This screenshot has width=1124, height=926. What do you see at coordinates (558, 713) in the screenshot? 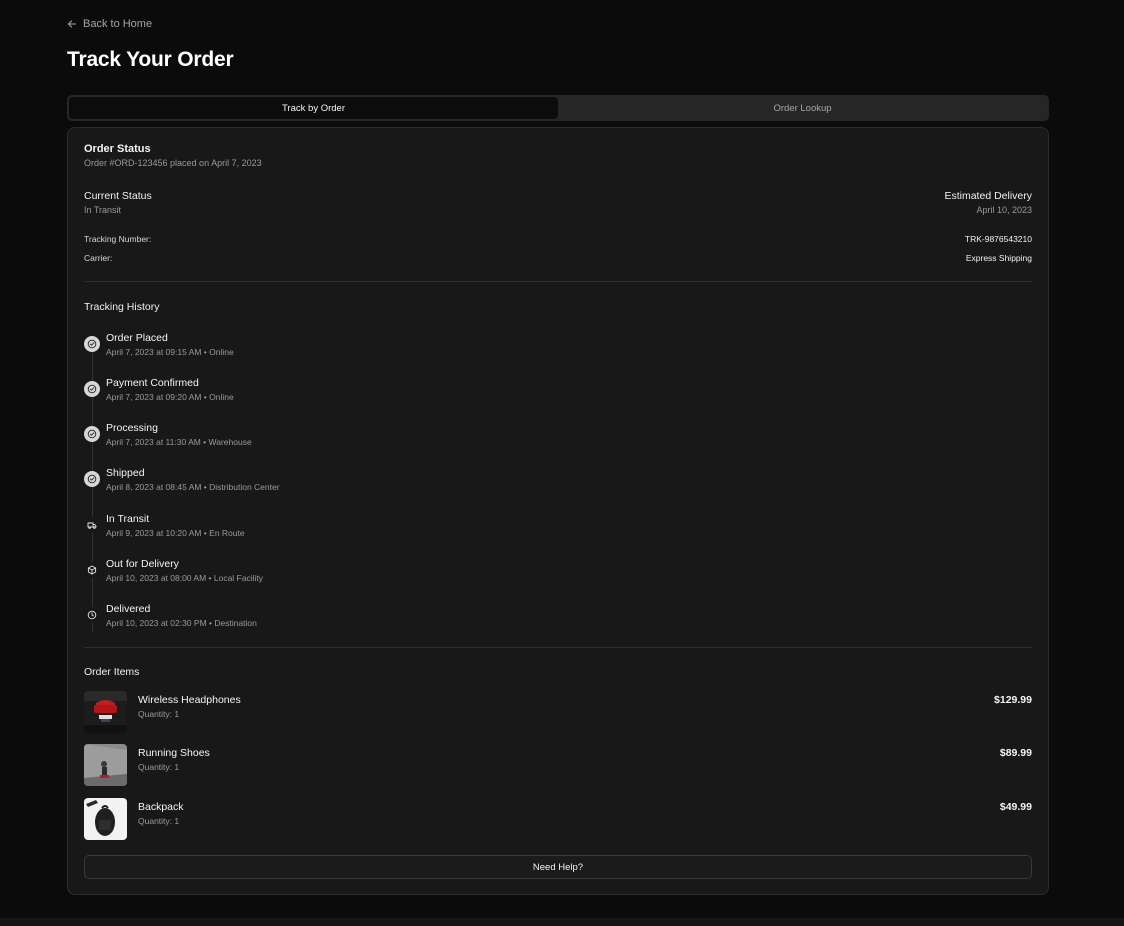
I see `order-item: Wireless Headphones Quantity: 1 $129.99` at bounding box center [558, 713].